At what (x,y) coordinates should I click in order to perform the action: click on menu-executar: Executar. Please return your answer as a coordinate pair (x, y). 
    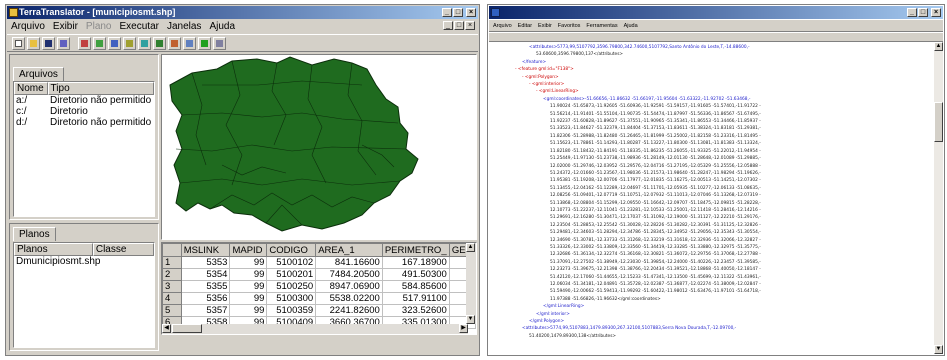
    Looking at the image, I should click on (139, 26).